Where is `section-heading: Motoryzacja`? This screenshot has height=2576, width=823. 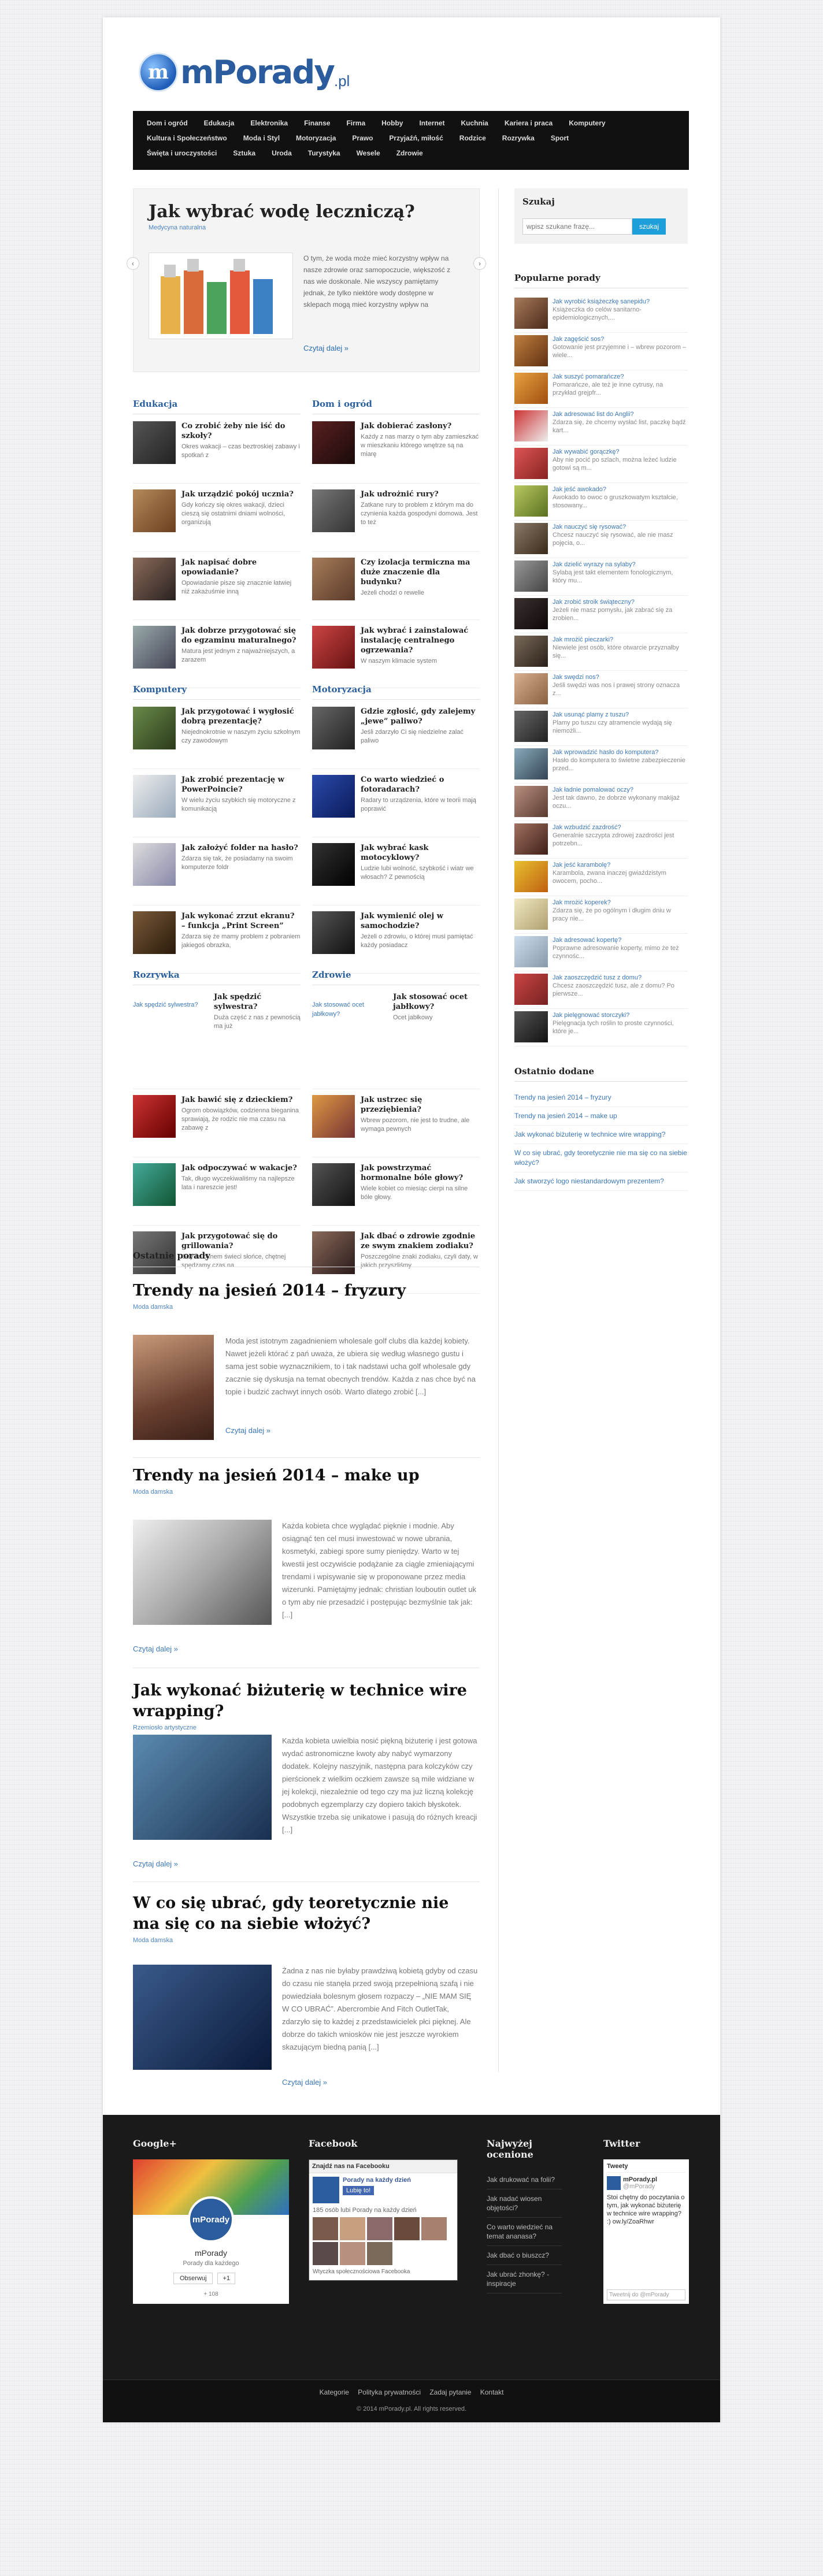
section-heading: Motoryzacja is located at coordinates (396, 692).